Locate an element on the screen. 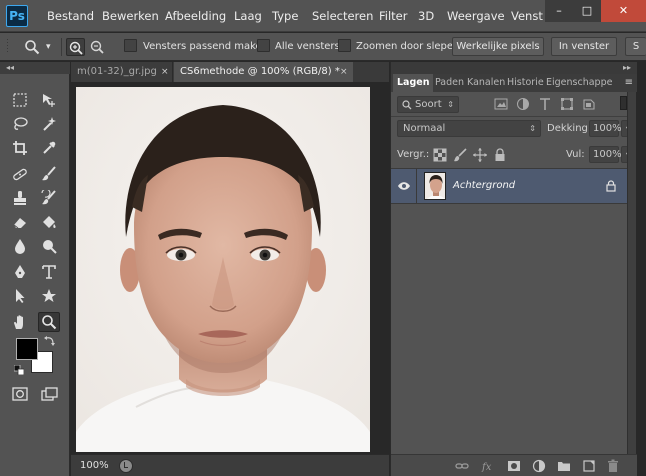 Image resolution: width=646 pixels, height=476 pixels. layer-name: Achtergrond is located at coordinates (484, 186).